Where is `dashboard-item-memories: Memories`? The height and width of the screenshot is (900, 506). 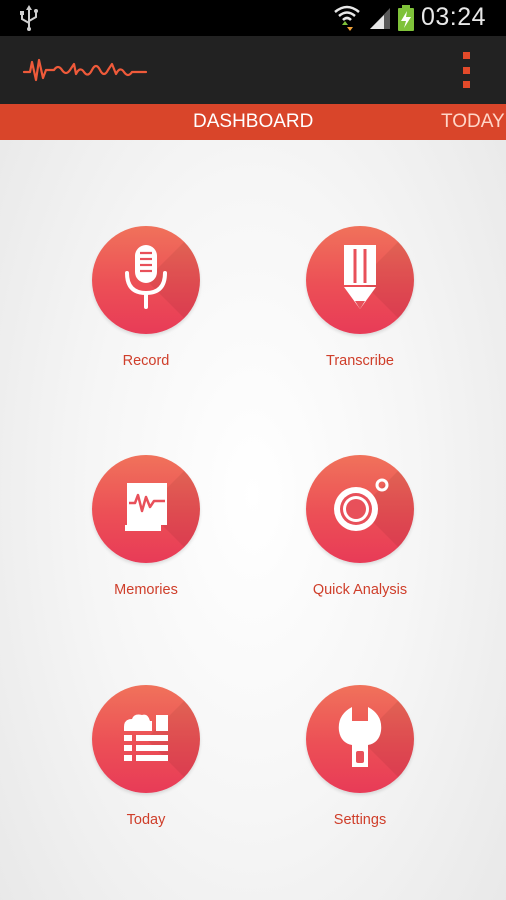 dashboard-item-memories: Memories is located at coordinates (146, 540).